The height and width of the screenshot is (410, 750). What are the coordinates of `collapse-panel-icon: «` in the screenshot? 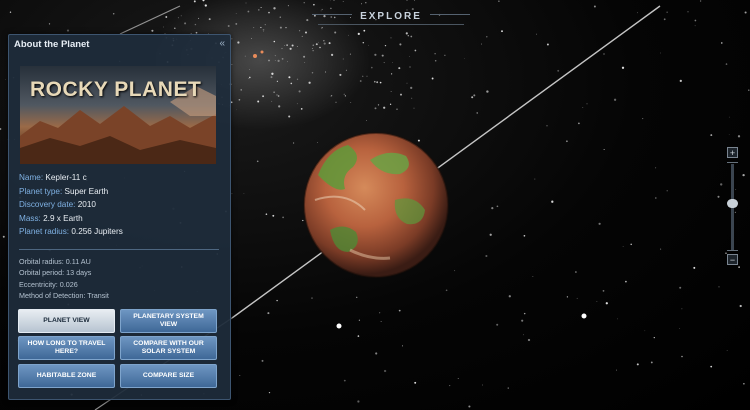 It's located at (222, 43).